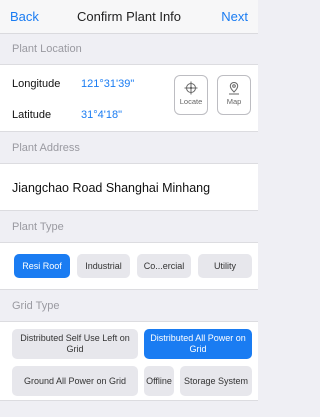 Image resolution: width=320 pixels, height=417 pixels. I want to click on grid-type-header: Grid Type, so click(129, 306).